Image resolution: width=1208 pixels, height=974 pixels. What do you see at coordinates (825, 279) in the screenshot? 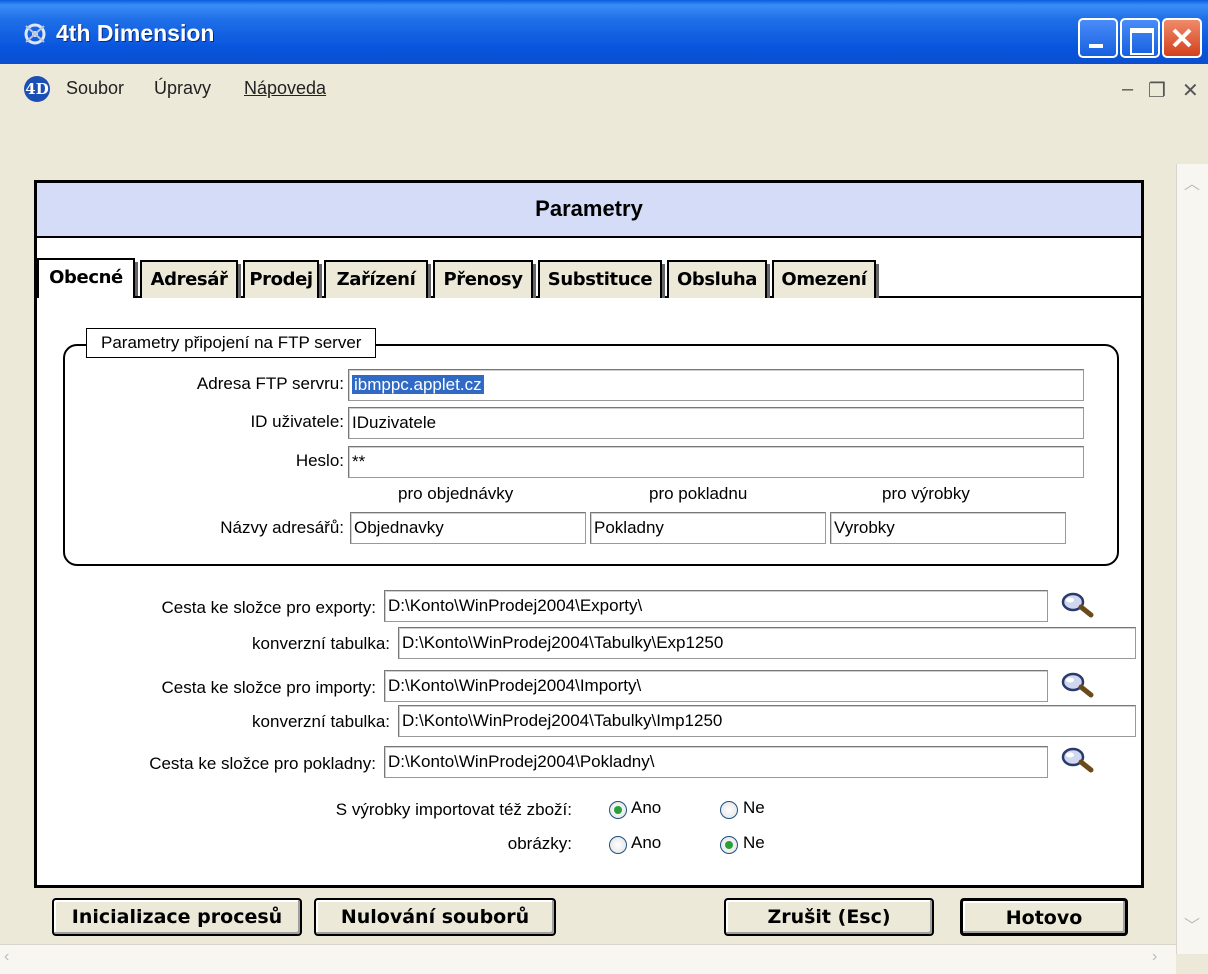
I see `tab-omezeni: Omezení` at bounding box center [825, 279].